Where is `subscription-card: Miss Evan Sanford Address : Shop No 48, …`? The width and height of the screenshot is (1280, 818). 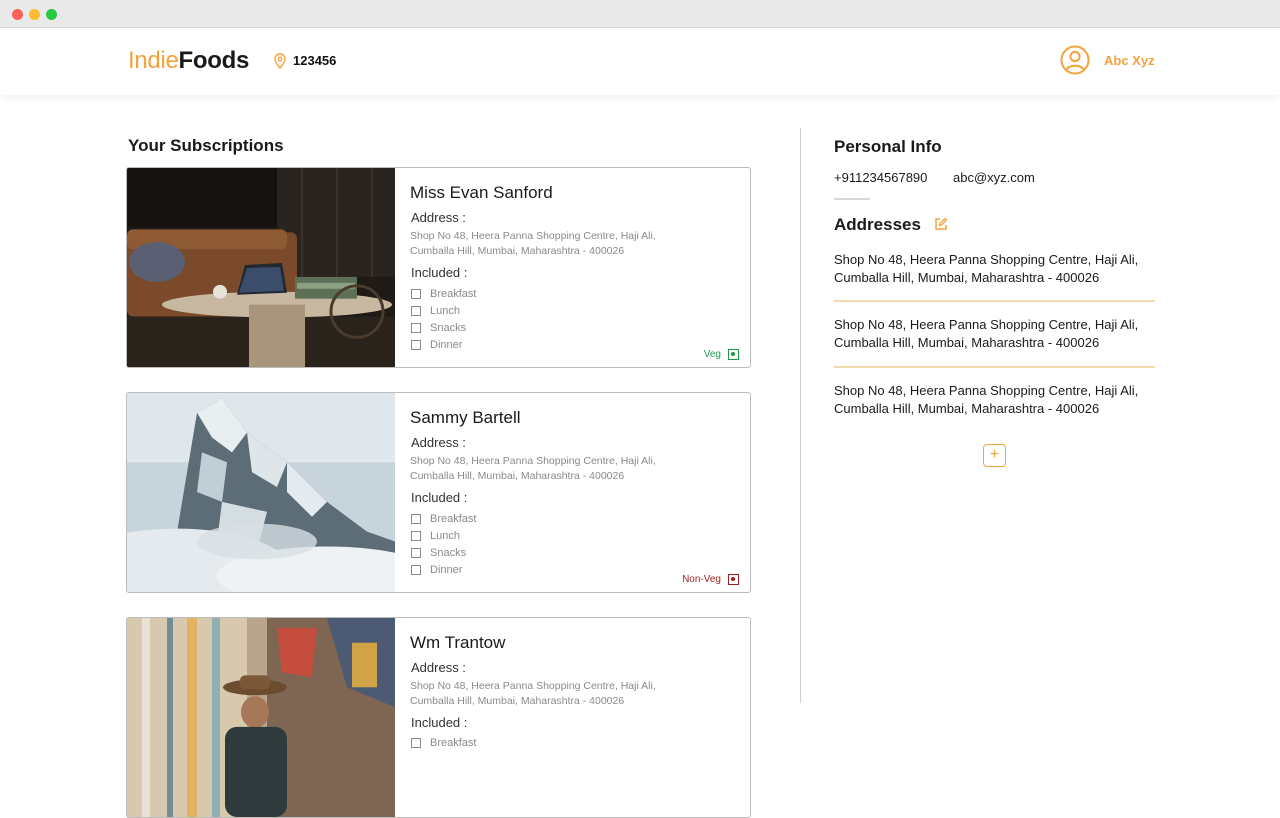 subscription-card: Miss Evan Sanford Address : Shop No 48, … is located at coordinates (438, 267).